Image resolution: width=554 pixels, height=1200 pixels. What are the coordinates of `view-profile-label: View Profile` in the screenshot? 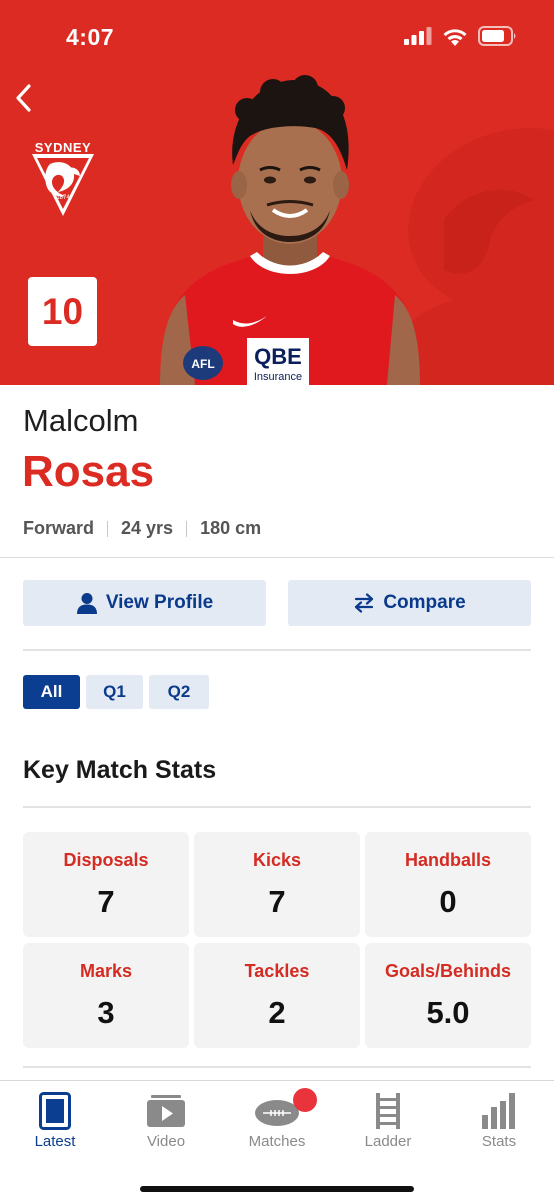 It's located at (159, 602).